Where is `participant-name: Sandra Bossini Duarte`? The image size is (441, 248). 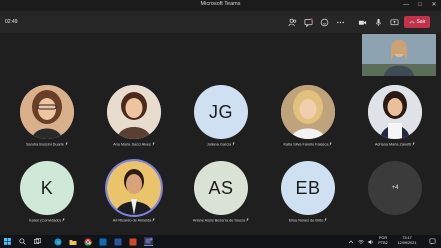
participant-name: Sandra Bossini Duarte is located at coordinates (47, 144).